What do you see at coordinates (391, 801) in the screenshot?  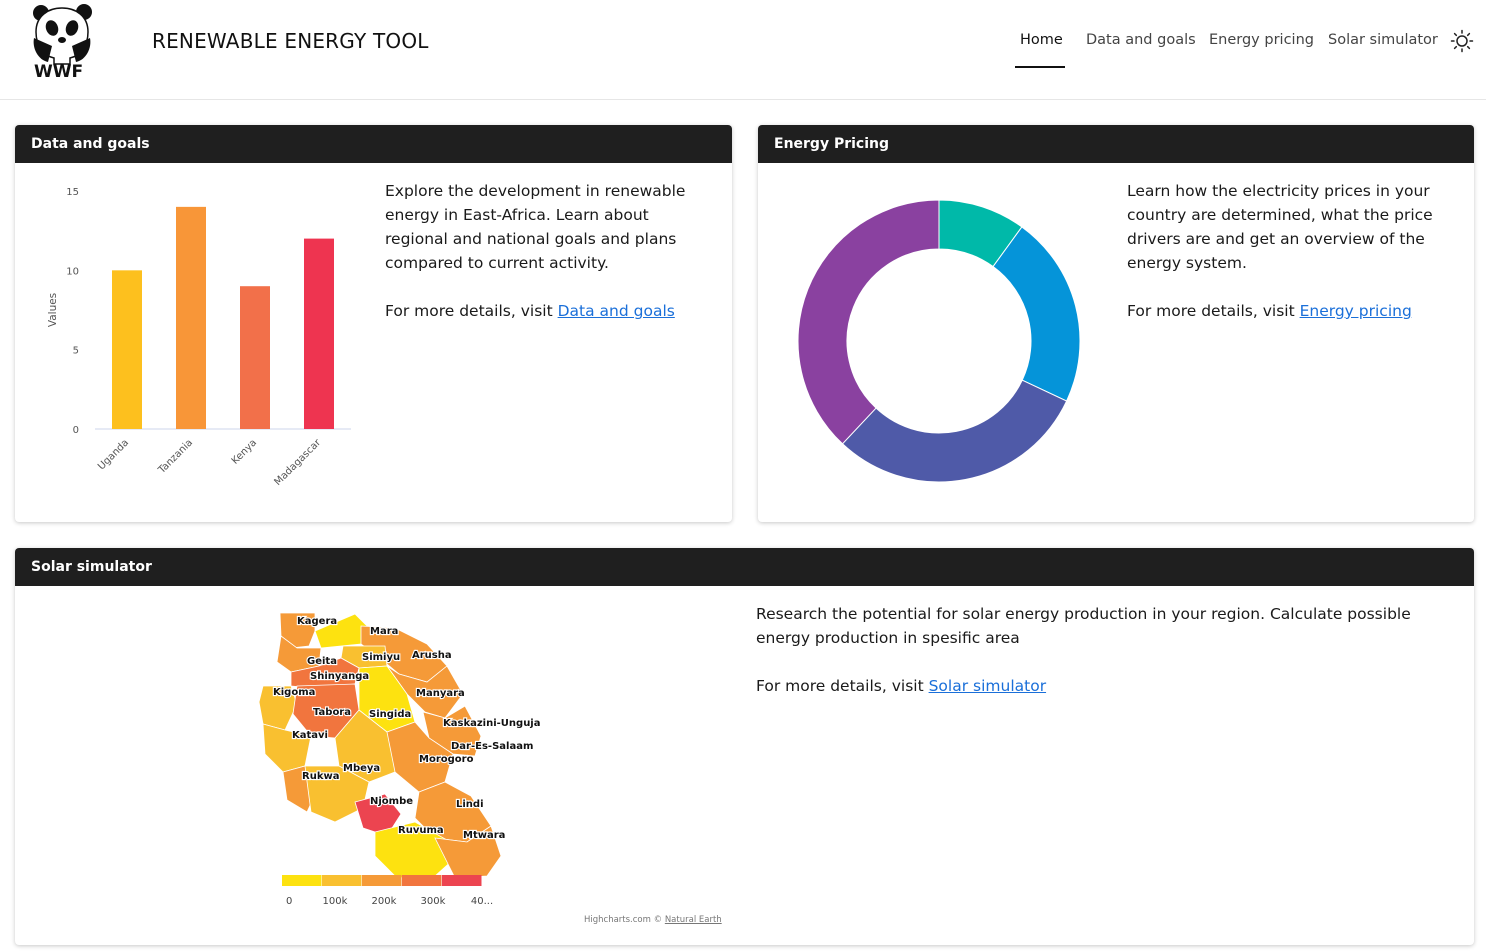 I see `map-label-njombe: Njombe` at bounding box center [391, 801].